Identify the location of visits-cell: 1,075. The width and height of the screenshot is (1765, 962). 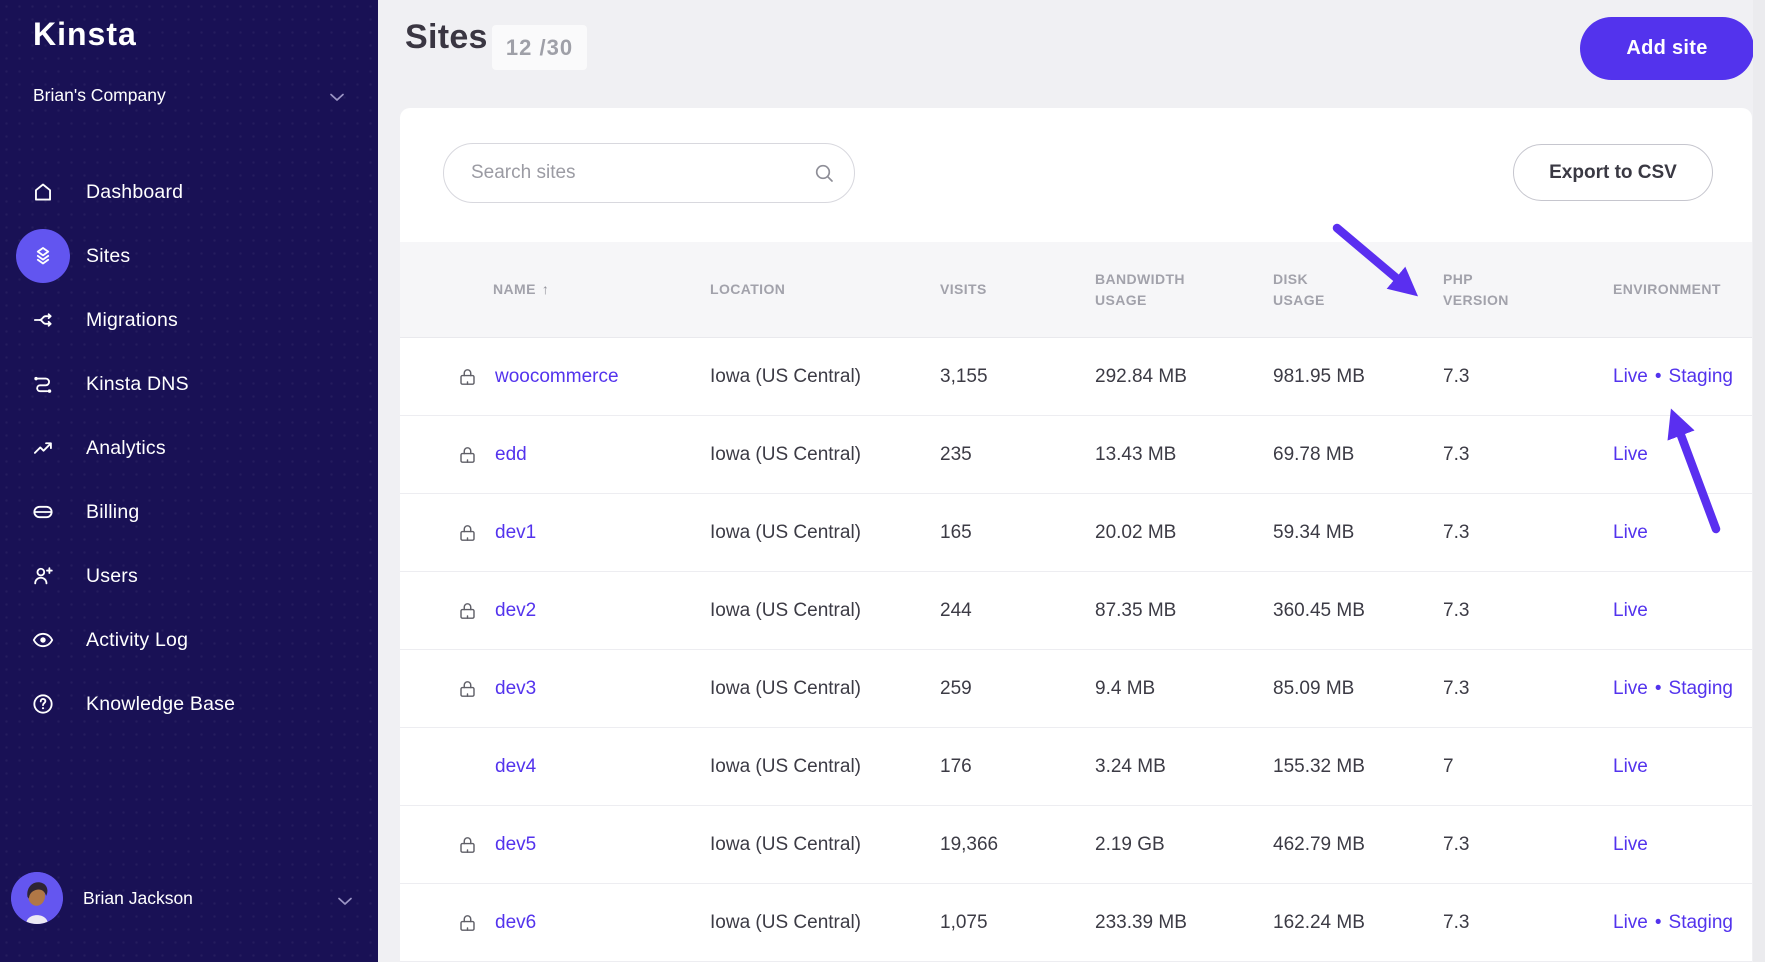
(964, 922).